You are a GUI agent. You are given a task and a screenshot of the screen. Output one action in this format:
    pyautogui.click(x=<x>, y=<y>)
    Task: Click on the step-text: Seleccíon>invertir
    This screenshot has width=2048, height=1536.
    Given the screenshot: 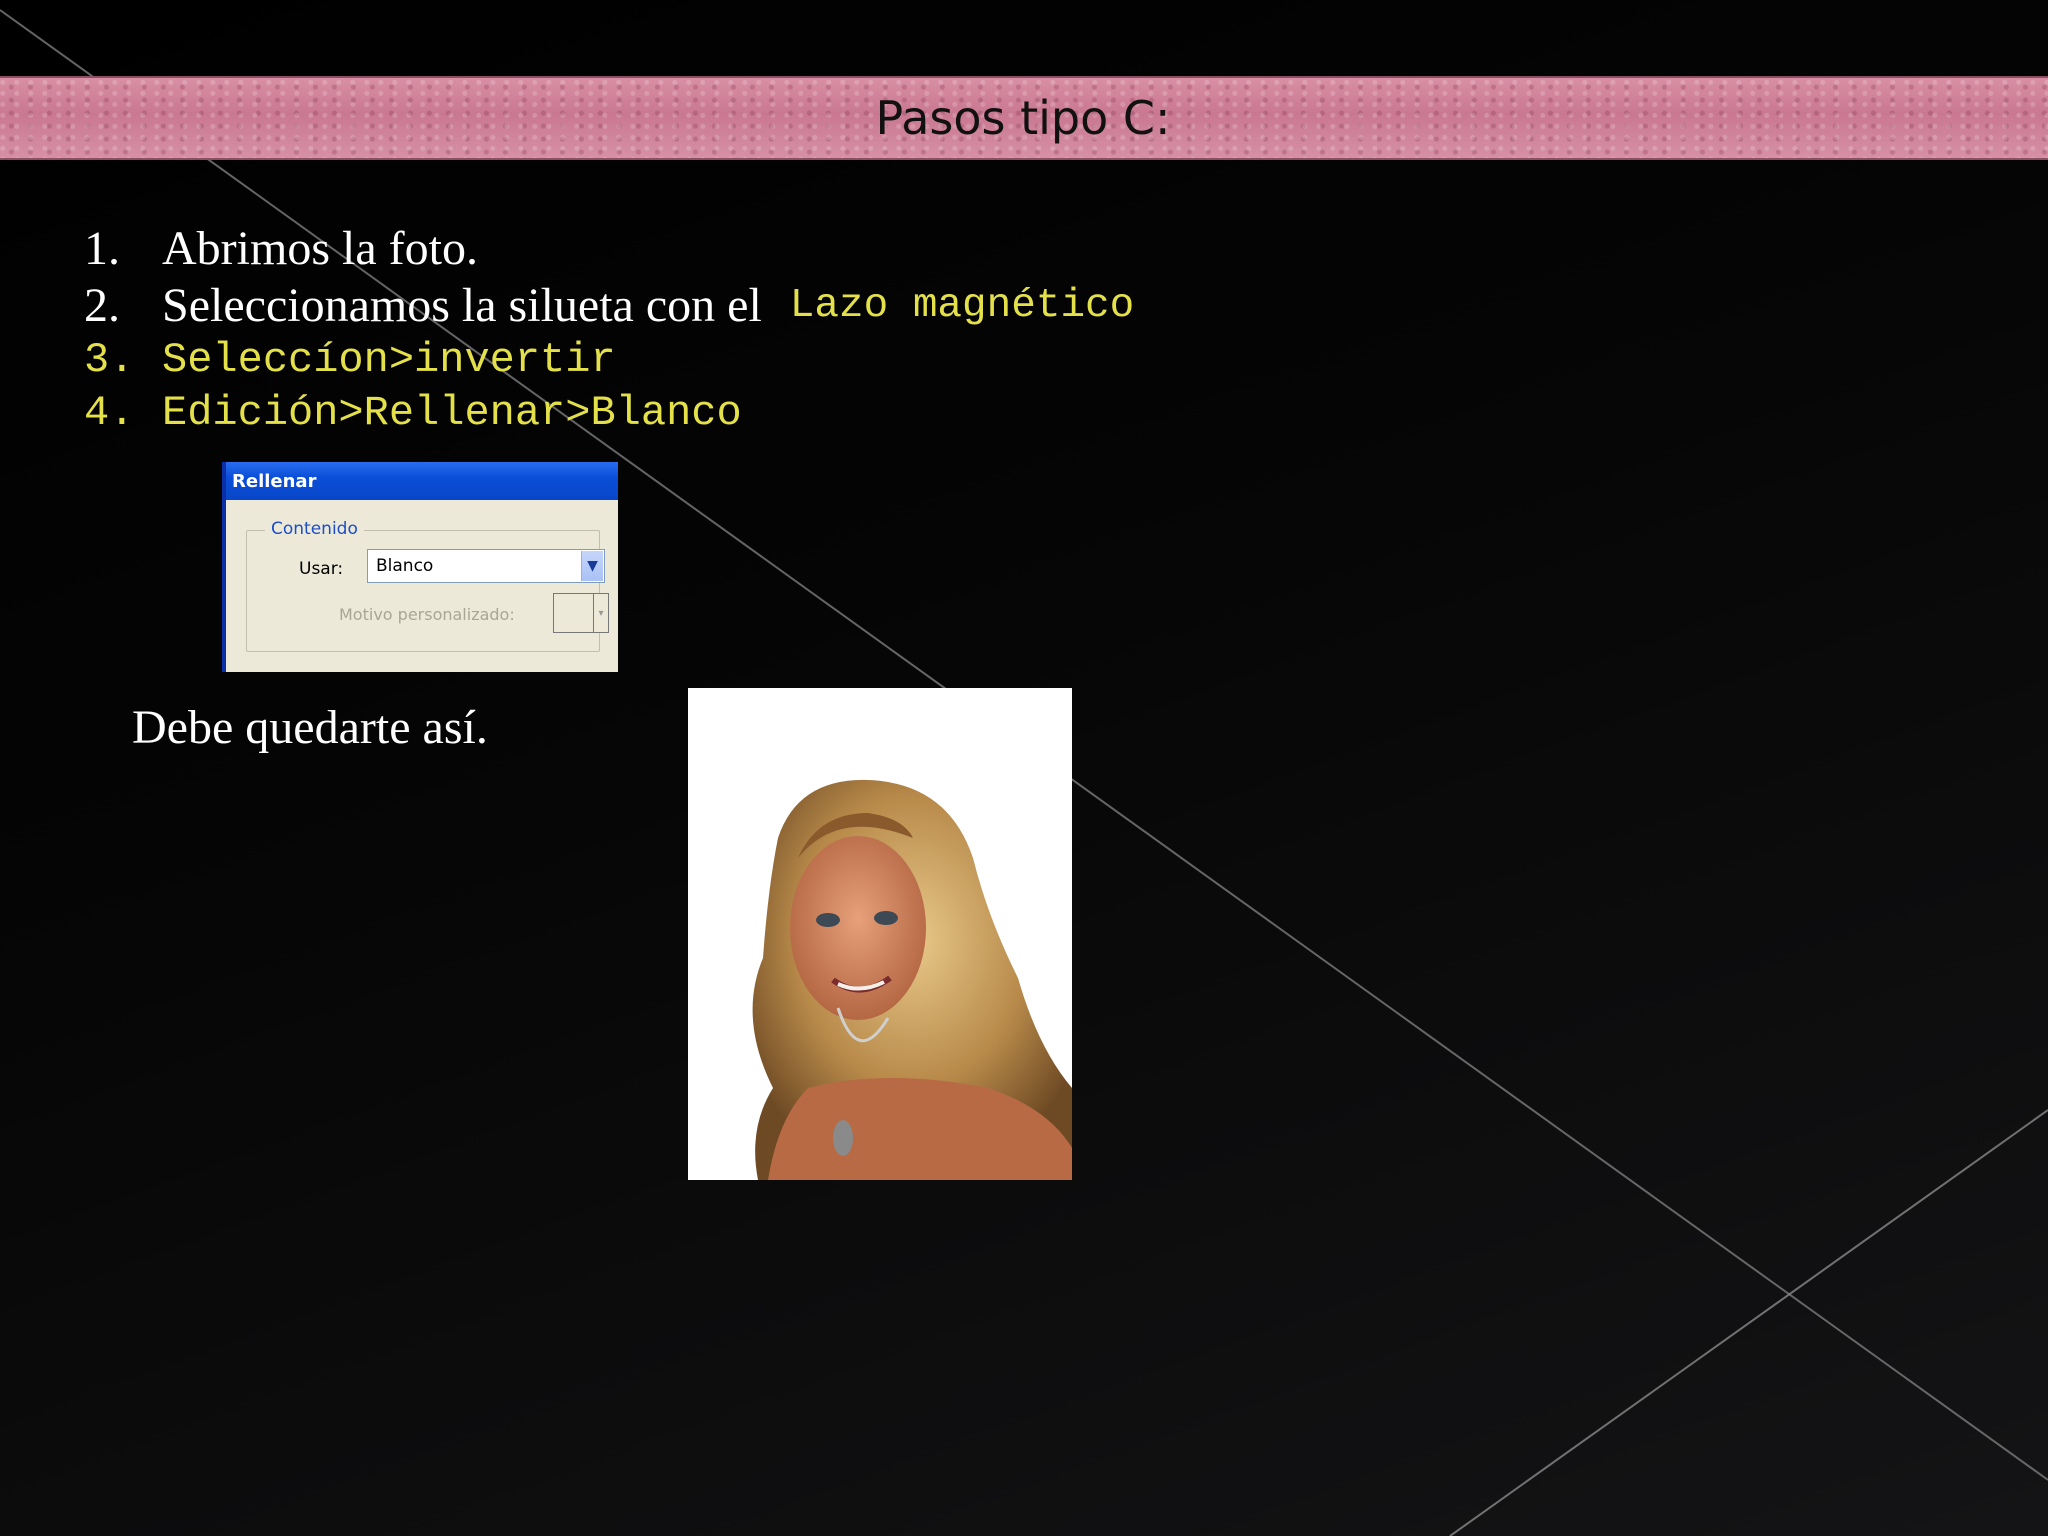 What is the action you would take?
    pyautogui.click(x=389, y=360)
    